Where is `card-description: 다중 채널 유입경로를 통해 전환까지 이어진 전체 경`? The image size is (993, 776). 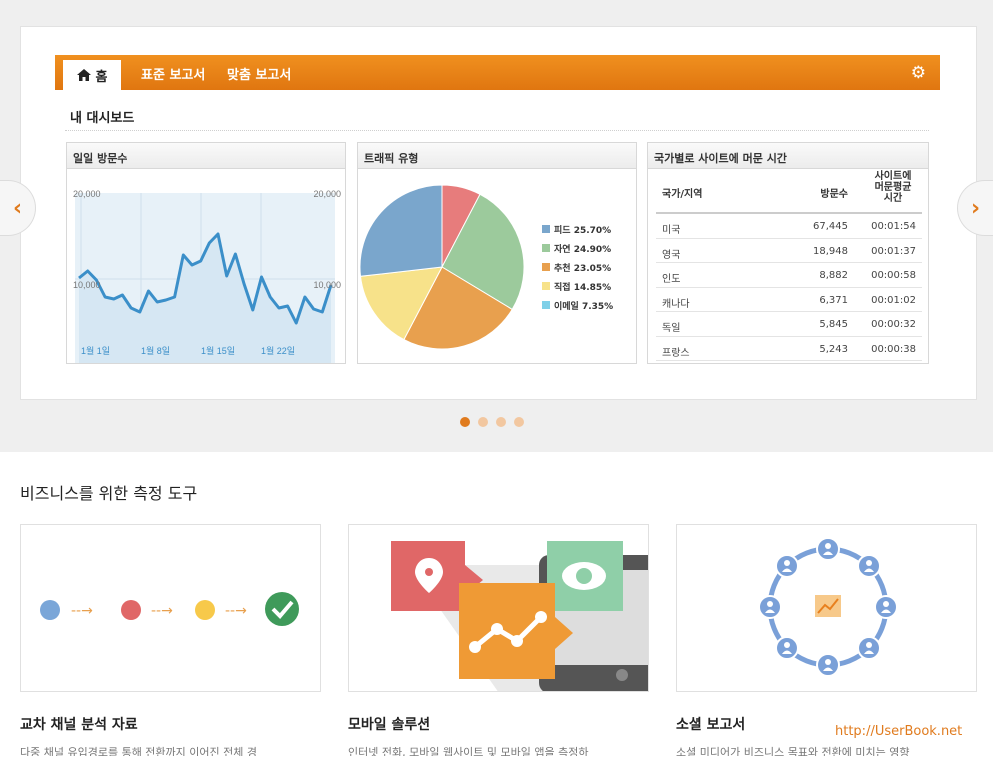 card-description: 다중 채널 유입경로를 통해 전환까지 이어진 전체 경 is located at coordinates (138, 751).